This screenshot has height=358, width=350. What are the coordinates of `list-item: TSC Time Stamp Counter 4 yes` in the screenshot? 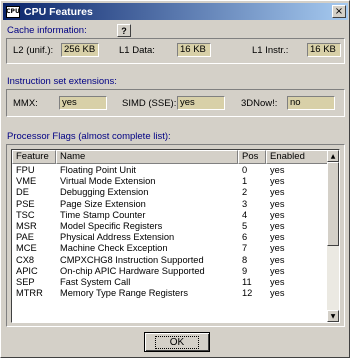 It's located at (170, 215).